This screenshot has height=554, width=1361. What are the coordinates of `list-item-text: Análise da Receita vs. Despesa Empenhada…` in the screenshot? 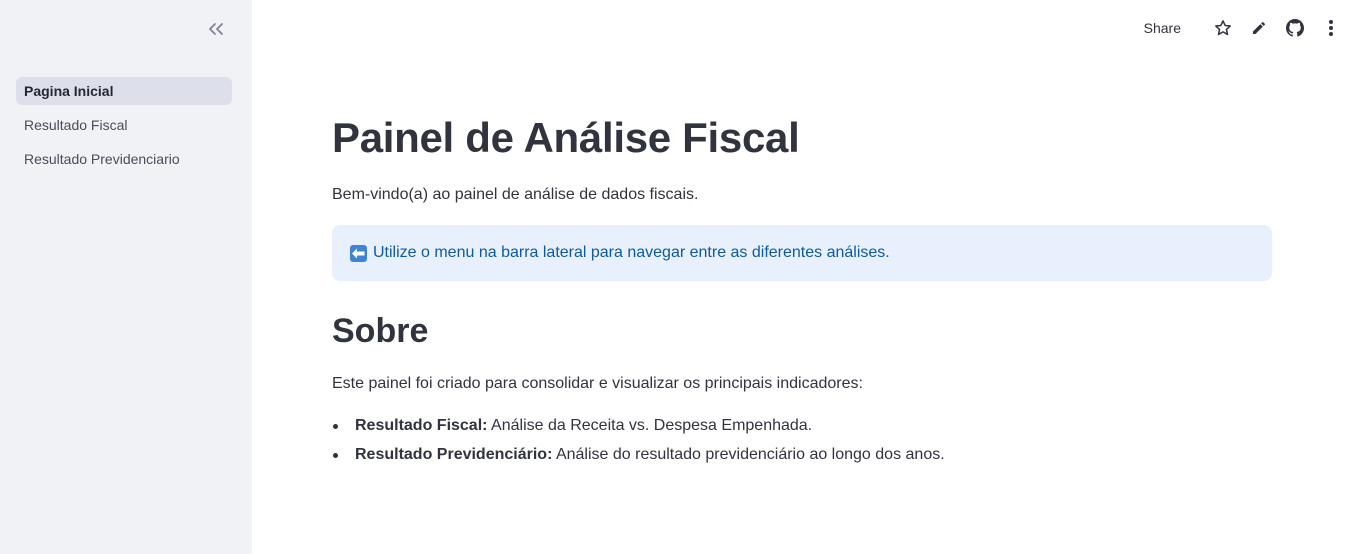 It's located at (650, 425).